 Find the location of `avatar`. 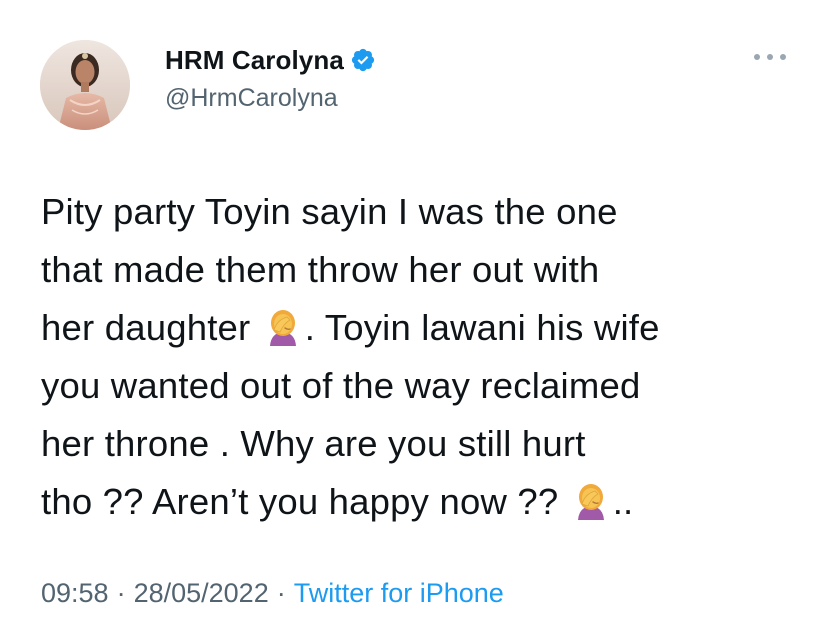

avatar is located at coordinates (85, 85).